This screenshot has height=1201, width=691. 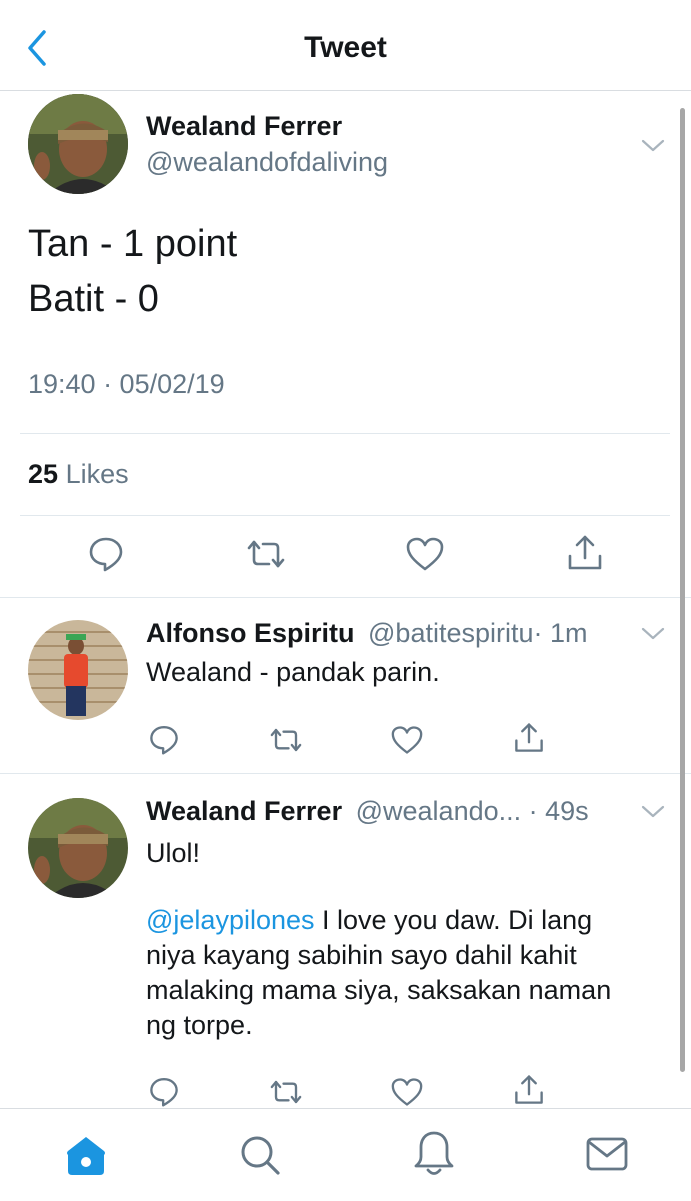 What do you see at coordinates (361, 955) in the screenshot?
I see `reply-text-line: niya kayang sabihin sayo dahil kahit` at bounding box center [361, 955].